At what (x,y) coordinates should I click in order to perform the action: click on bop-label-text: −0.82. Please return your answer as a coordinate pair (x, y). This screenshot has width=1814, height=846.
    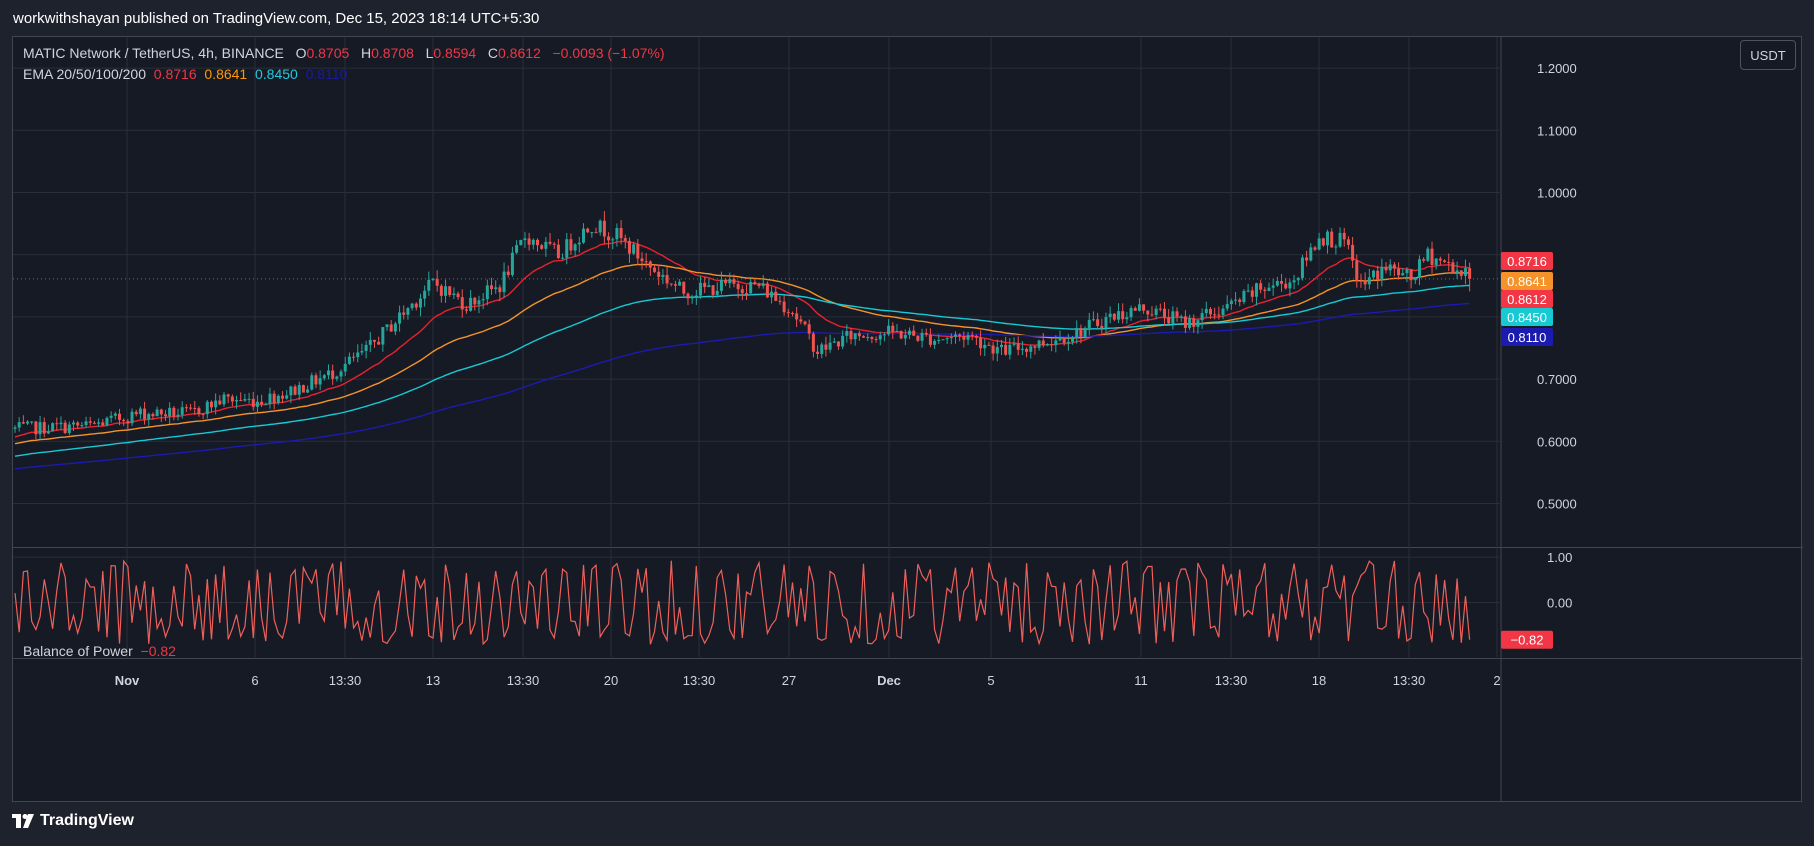
    Looking at the image, I should click on (1527, 640).